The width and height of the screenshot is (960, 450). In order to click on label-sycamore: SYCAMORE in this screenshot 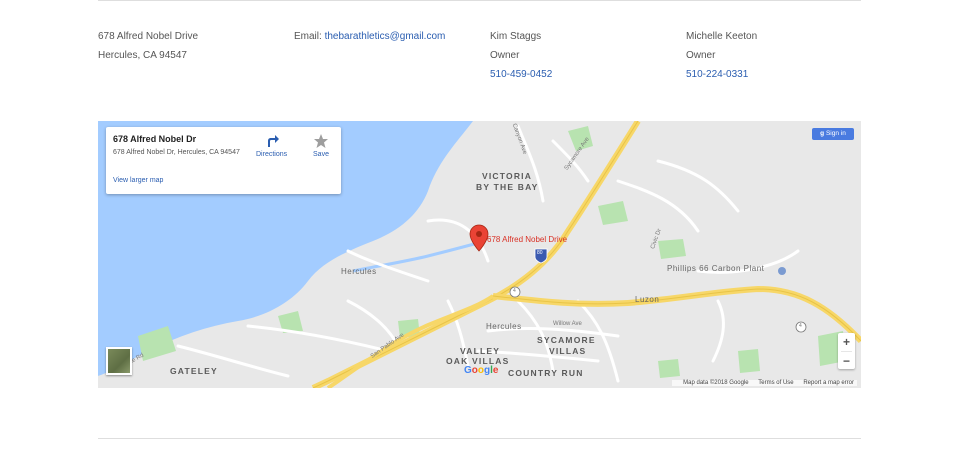, I will do `click(566, 340)`.